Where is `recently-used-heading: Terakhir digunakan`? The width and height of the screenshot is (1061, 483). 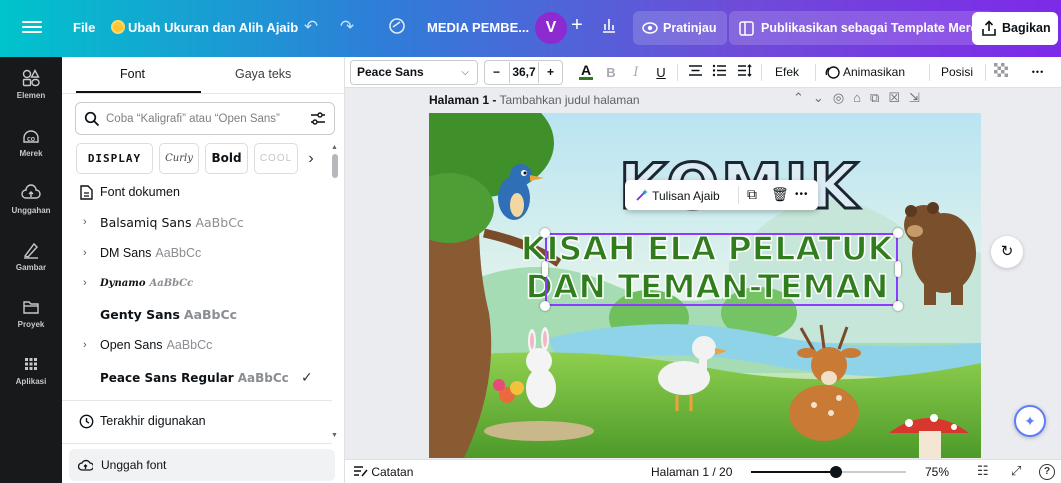 recently-used-heading: Terakhir digunakan is located at coordinates (194, 422).